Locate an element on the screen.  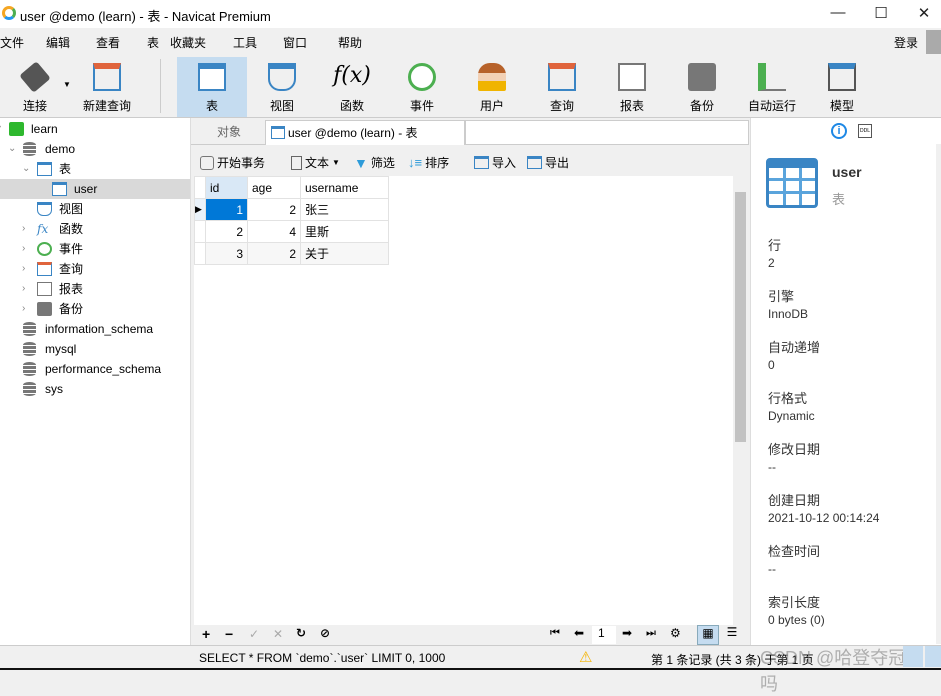
grid-view-button: ▦ is located at coordinates (708, 635).